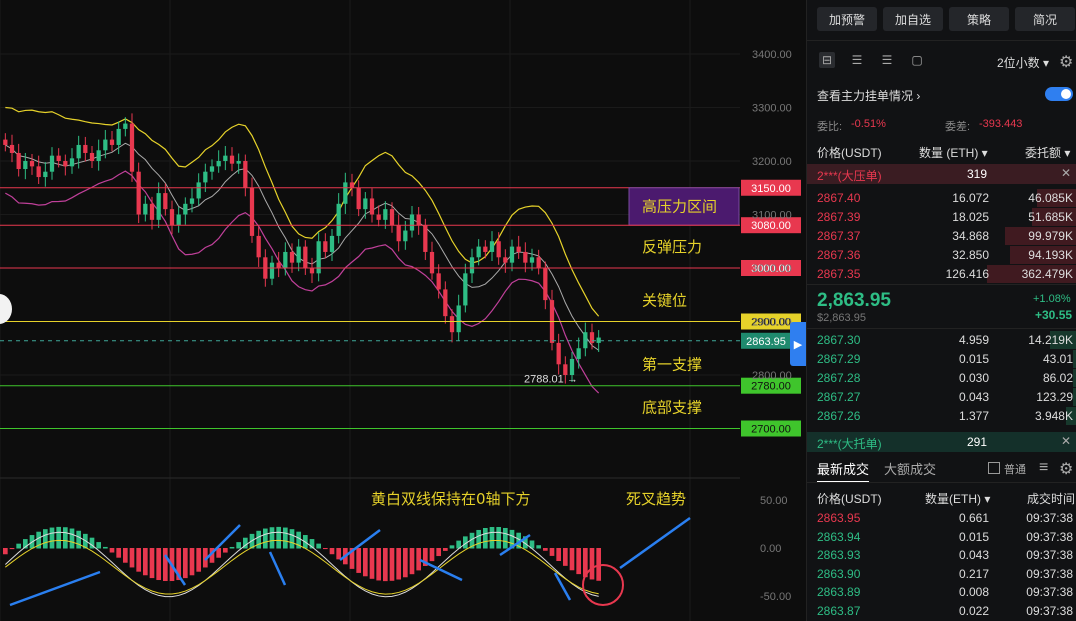  What do you see at coordinates (941, 378) in the screenshot?
I see `bid-row: 2867.28 0.030 86.02` at bounding box center [941, 378].